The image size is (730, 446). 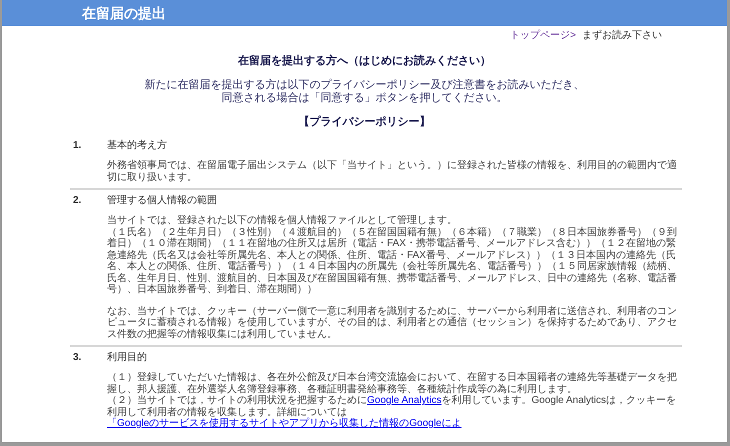 I want to click on section-title: 基本的考え方, so click(x=137, y=145).